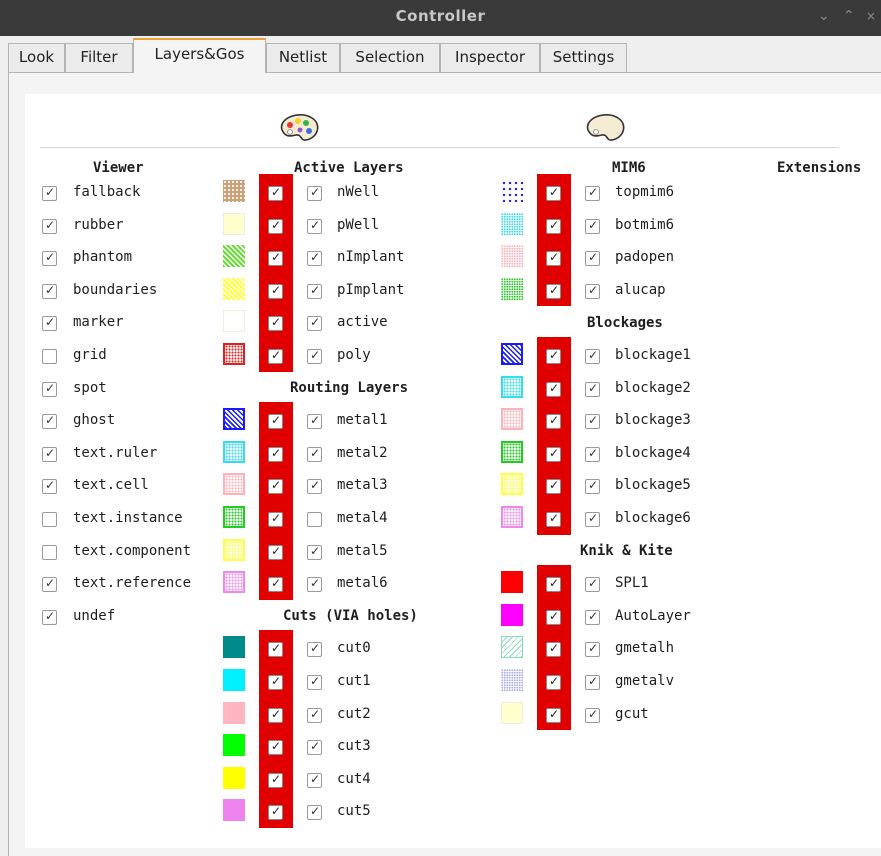  What do you see at coordinates (512, 517) in the screenshot?
I see `layer-swatch-blockage6` at bounding box center [512, 517].